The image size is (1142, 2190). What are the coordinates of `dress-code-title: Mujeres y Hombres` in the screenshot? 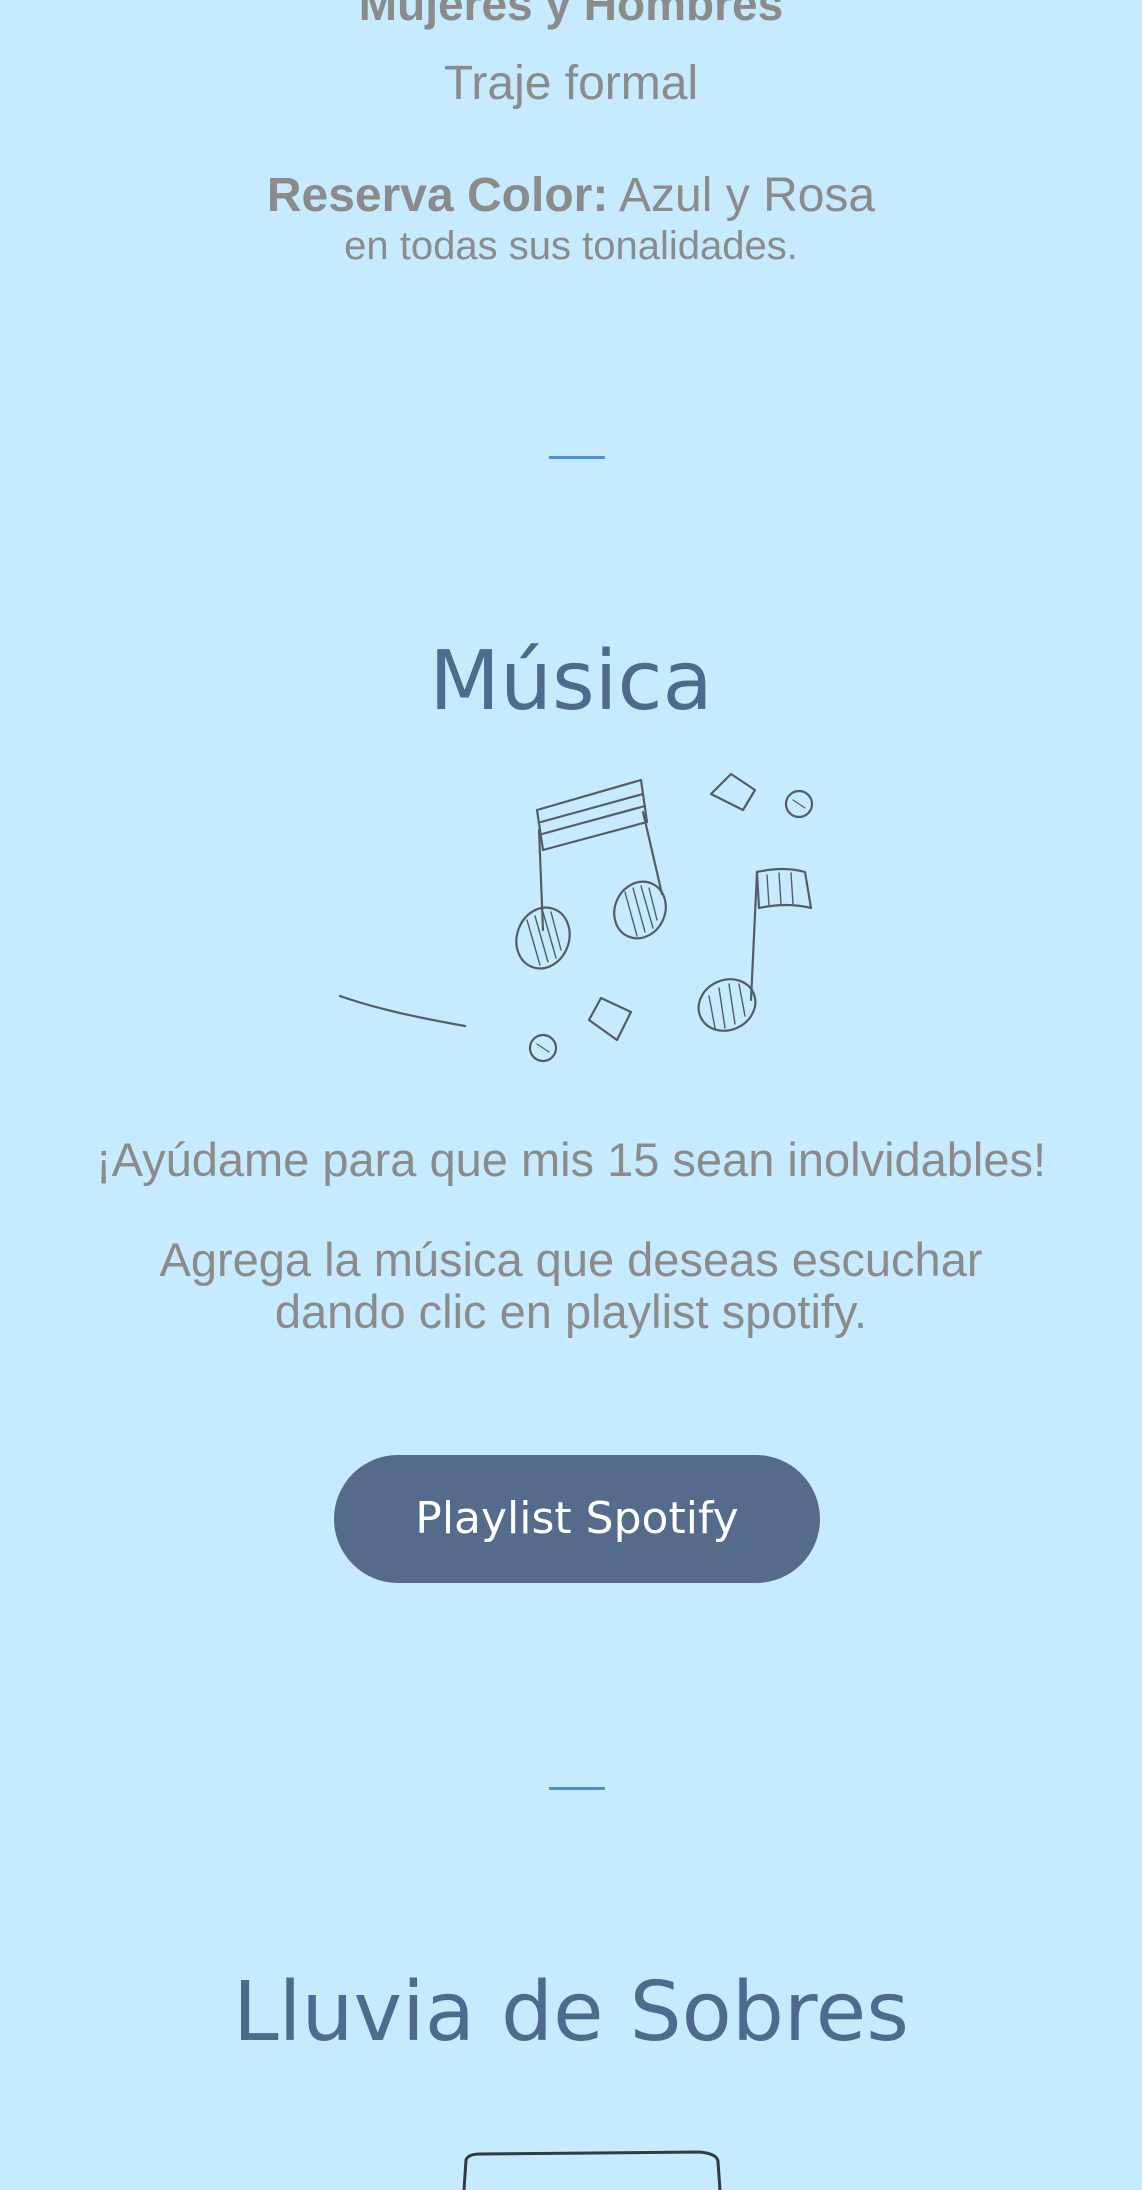 It's located at (571, 15).